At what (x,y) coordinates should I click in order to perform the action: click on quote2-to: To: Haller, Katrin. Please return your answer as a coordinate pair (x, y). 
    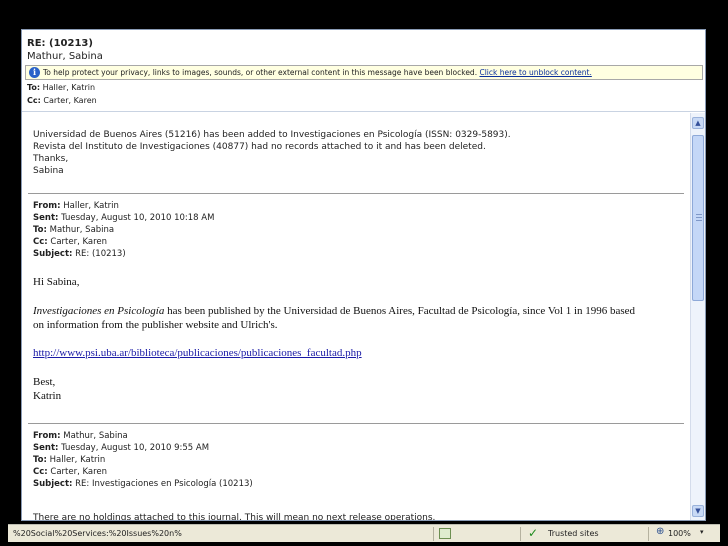
    Looking at the image, I should click on (69, 460).